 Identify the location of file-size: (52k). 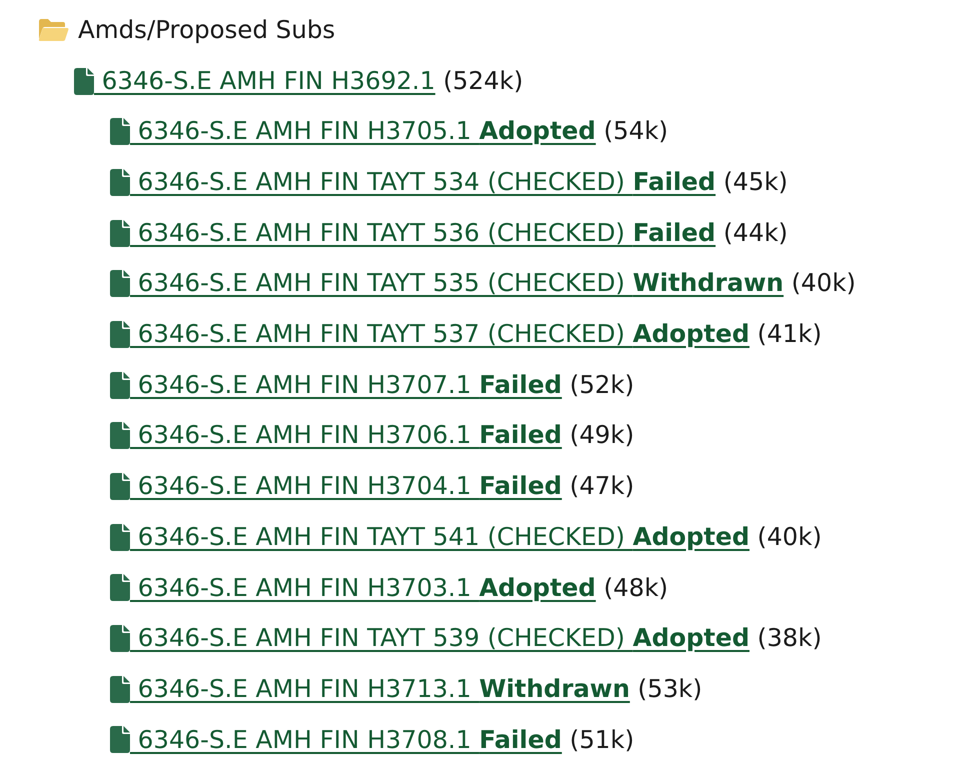
(601, 384).